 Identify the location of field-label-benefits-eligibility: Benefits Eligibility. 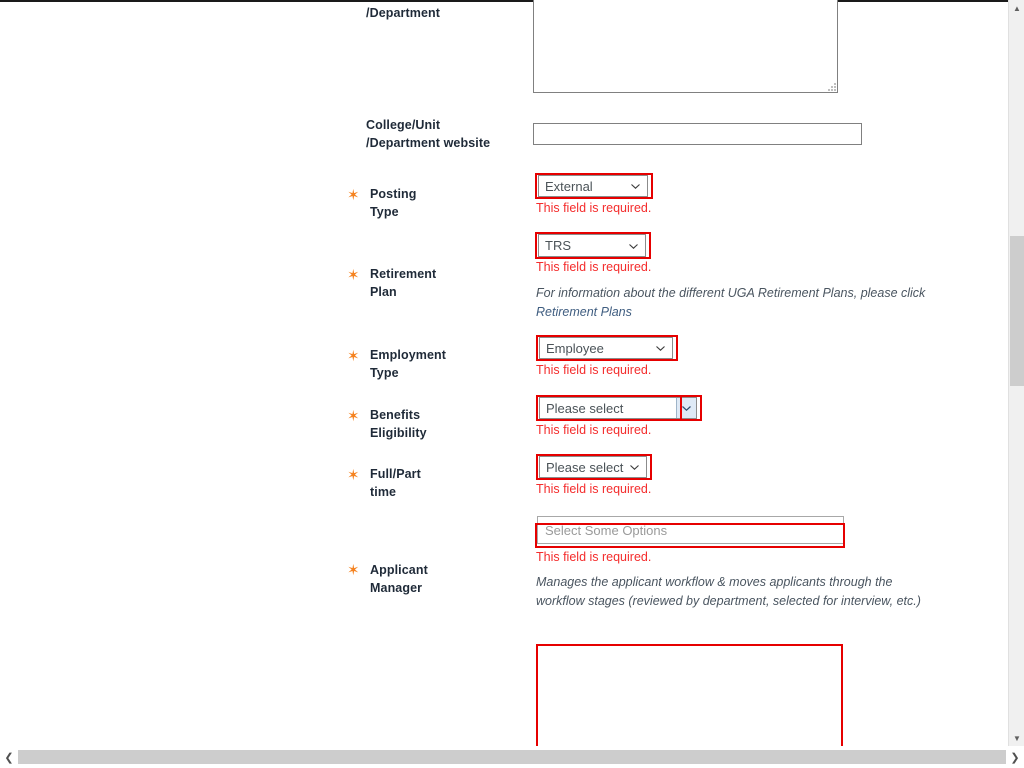
(398, 424).